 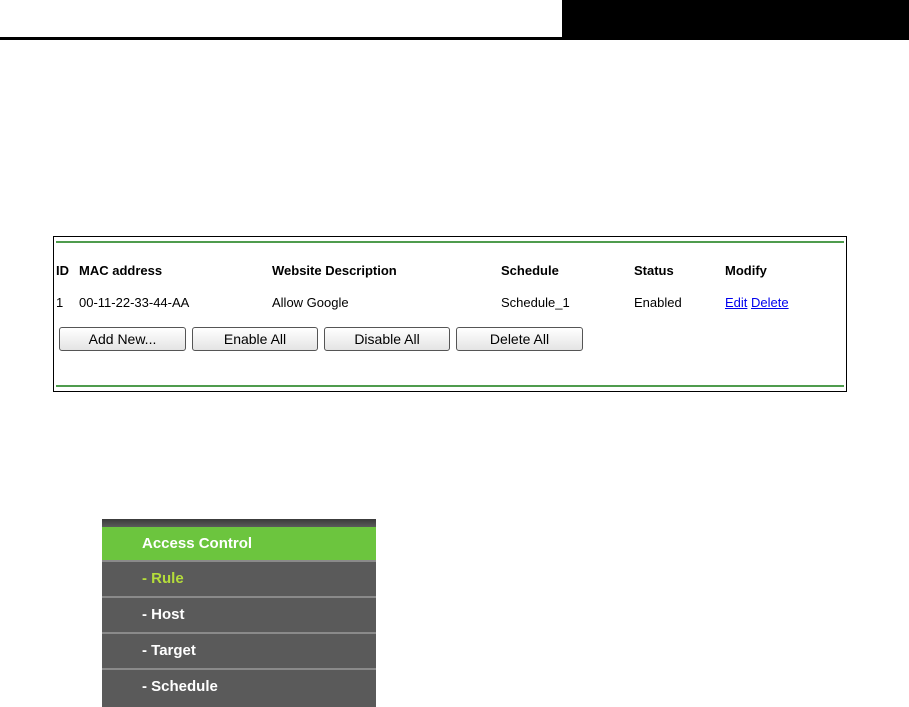 What do you see at coordinates (121, 270) in the screenshot?
I see `header-mac-address: MAC address` at bounding box center [121, 270].